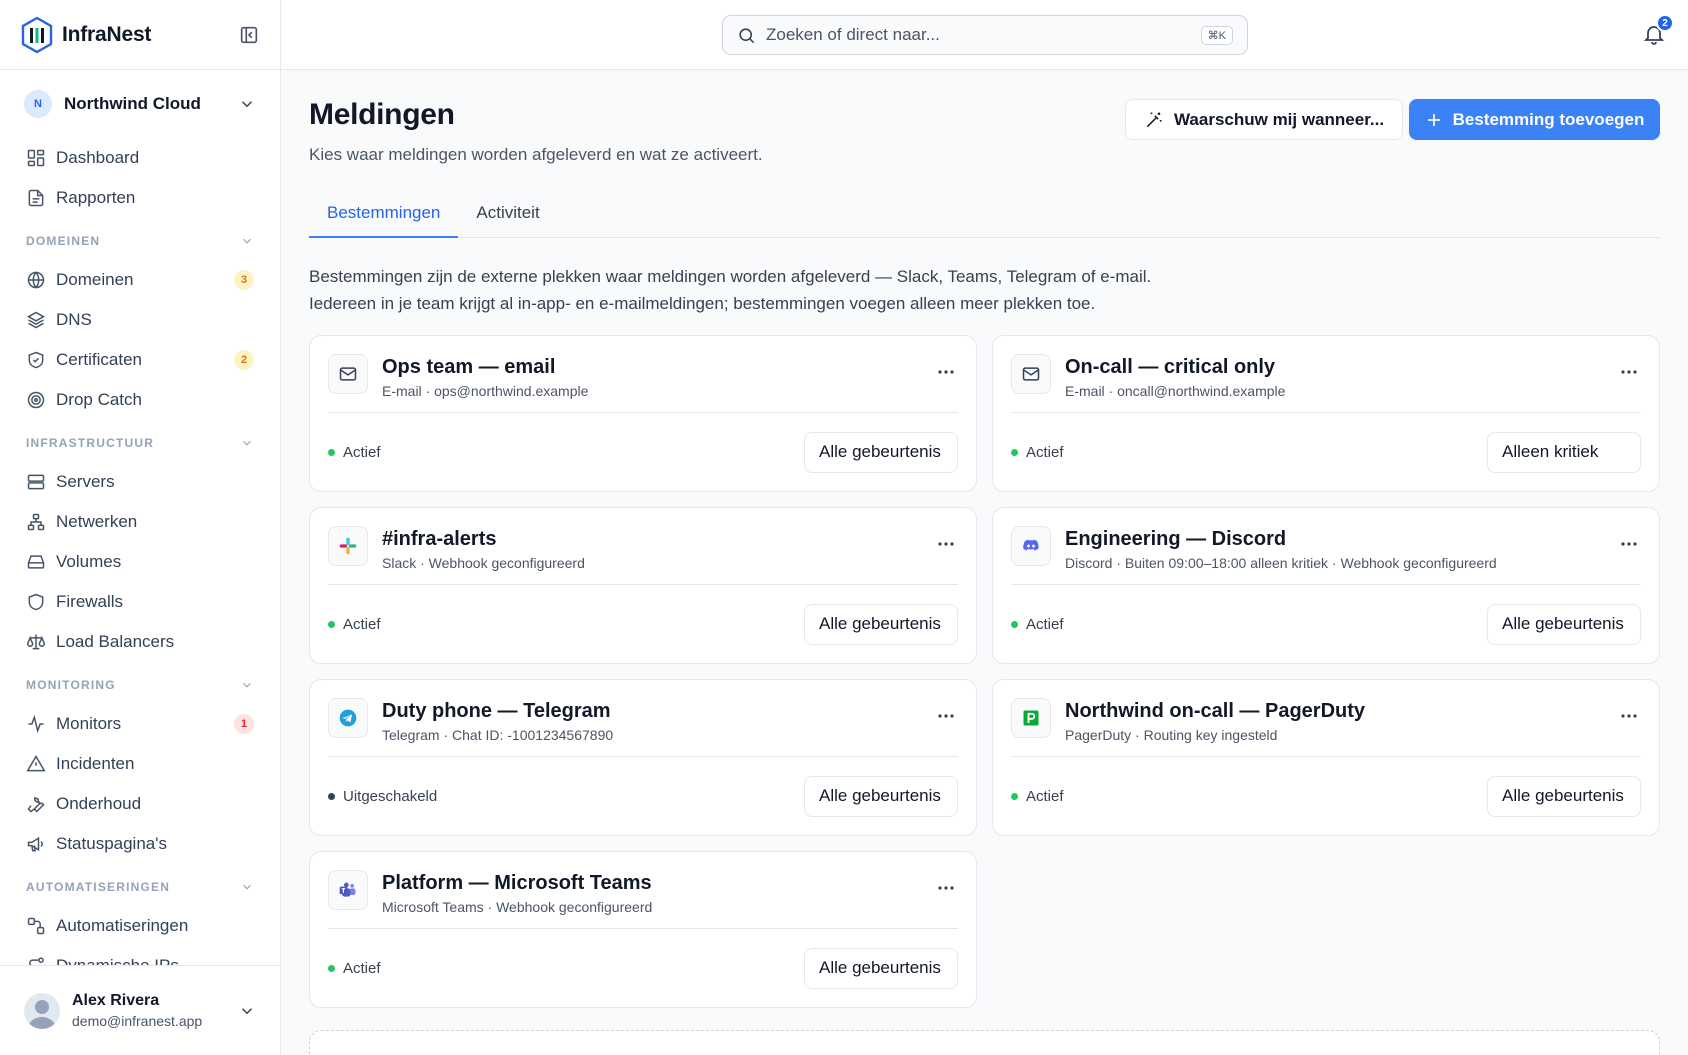 This screenshot has width=1688, height=1055. I want to click on section-automatiseringen: AUTOMATISERINGEN, so click(140, 887).